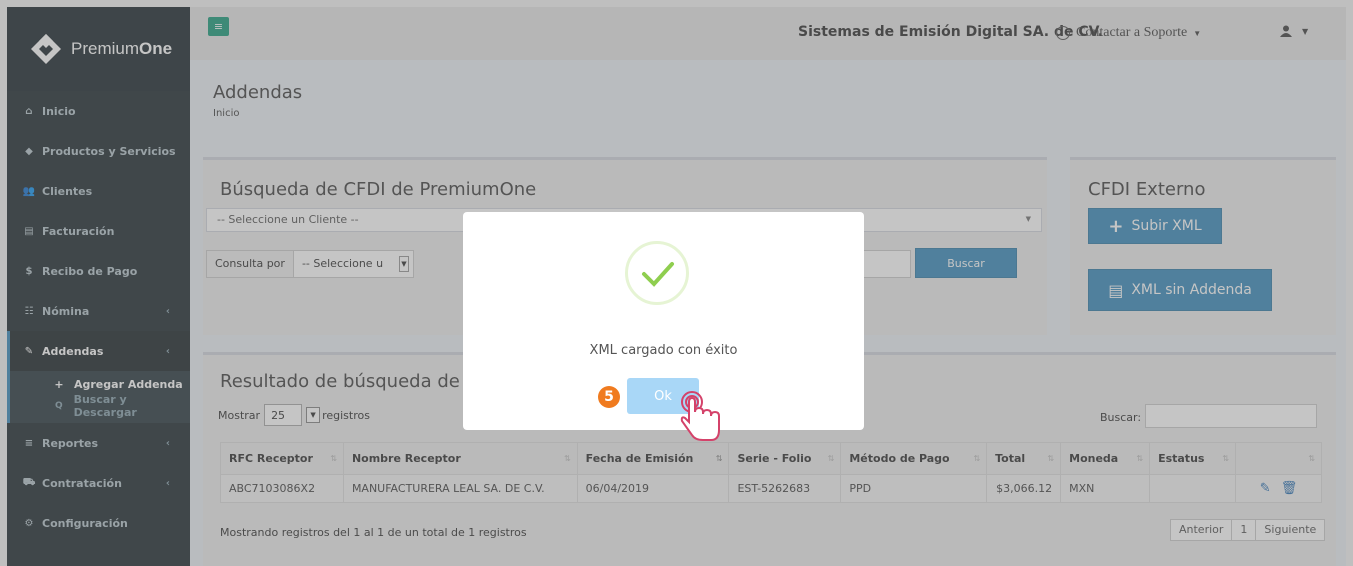  What do you see at coordinates (700, 416) in the screenshot?
I see `pointer-hand-icon` at bounding box center [700, 416].